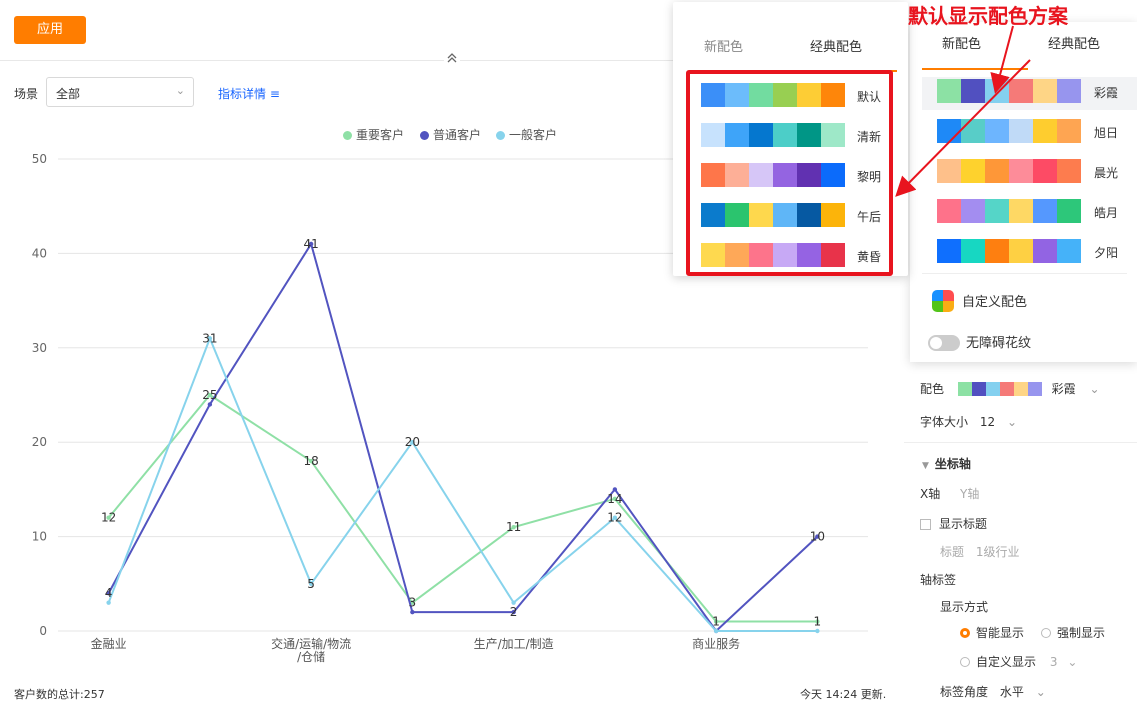  I want to click on annotation-arrows, so click(963, 111).